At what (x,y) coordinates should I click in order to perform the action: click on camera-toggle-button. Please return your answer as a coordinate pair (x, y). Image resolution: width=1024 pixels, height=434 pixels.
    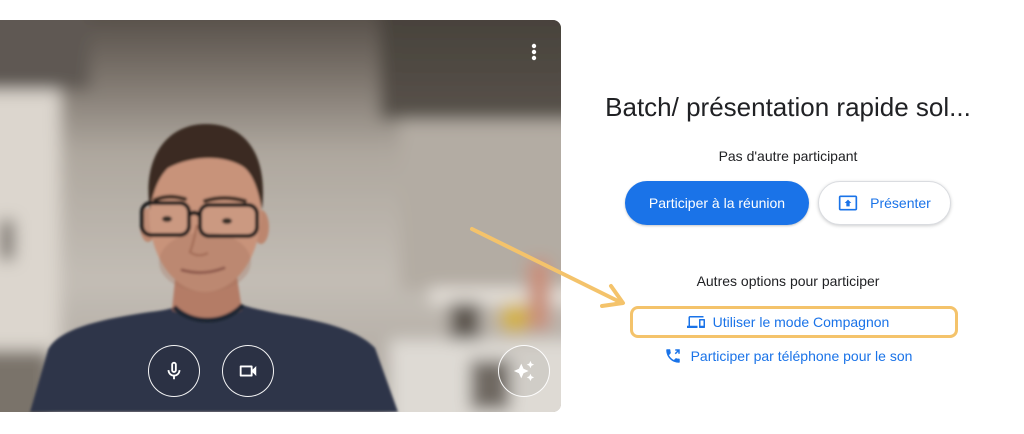
    Looking at the image, I should click on (248, 371).